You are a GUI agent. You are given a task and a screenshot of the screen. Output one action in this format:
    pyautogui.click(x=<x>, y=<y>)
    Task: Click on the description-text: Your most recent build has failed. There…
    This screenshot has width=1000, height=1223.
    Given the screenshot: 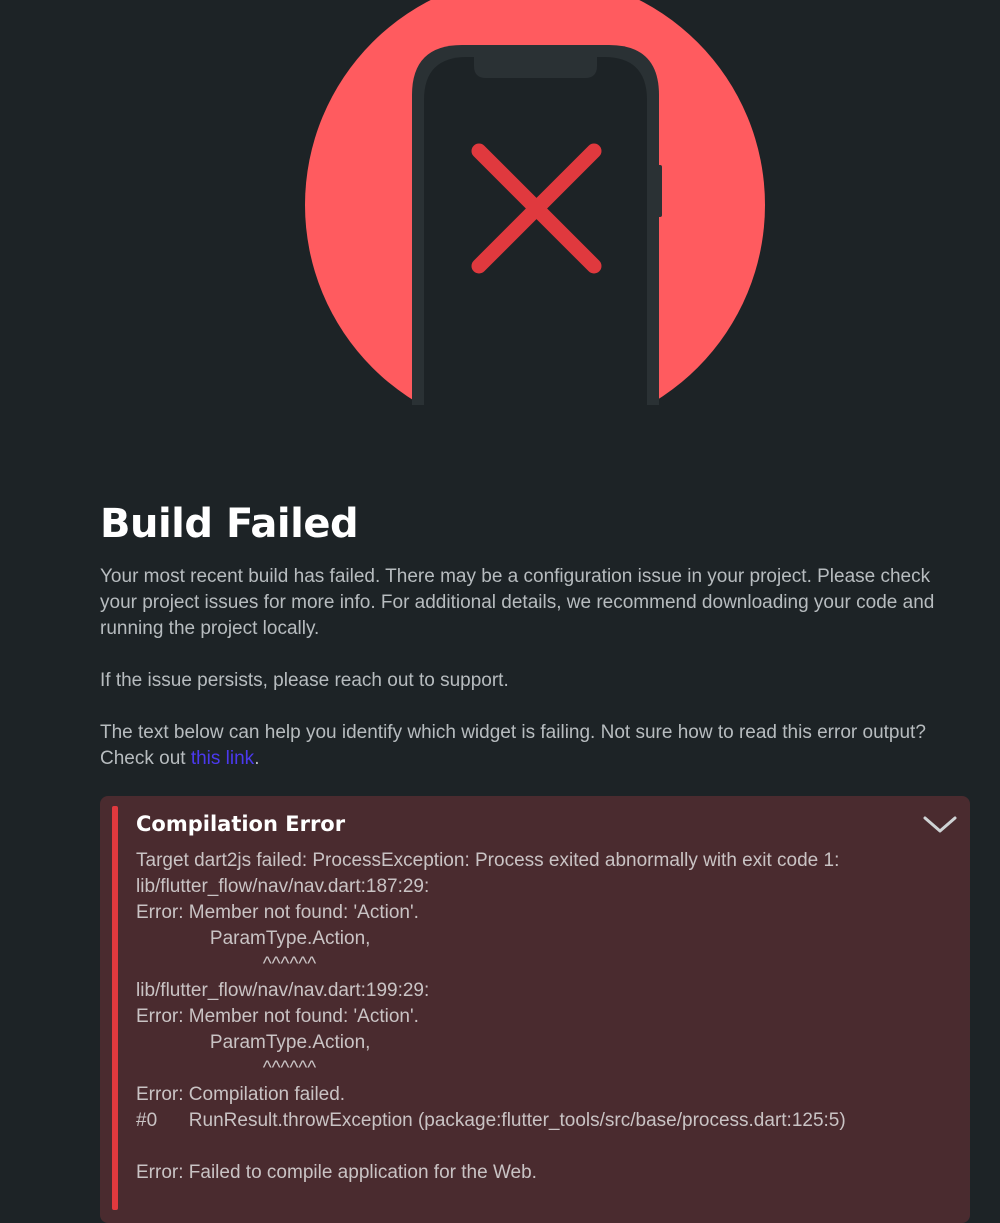 What is the action you would take?
    pyautogui.click(x=517, y=602)
    